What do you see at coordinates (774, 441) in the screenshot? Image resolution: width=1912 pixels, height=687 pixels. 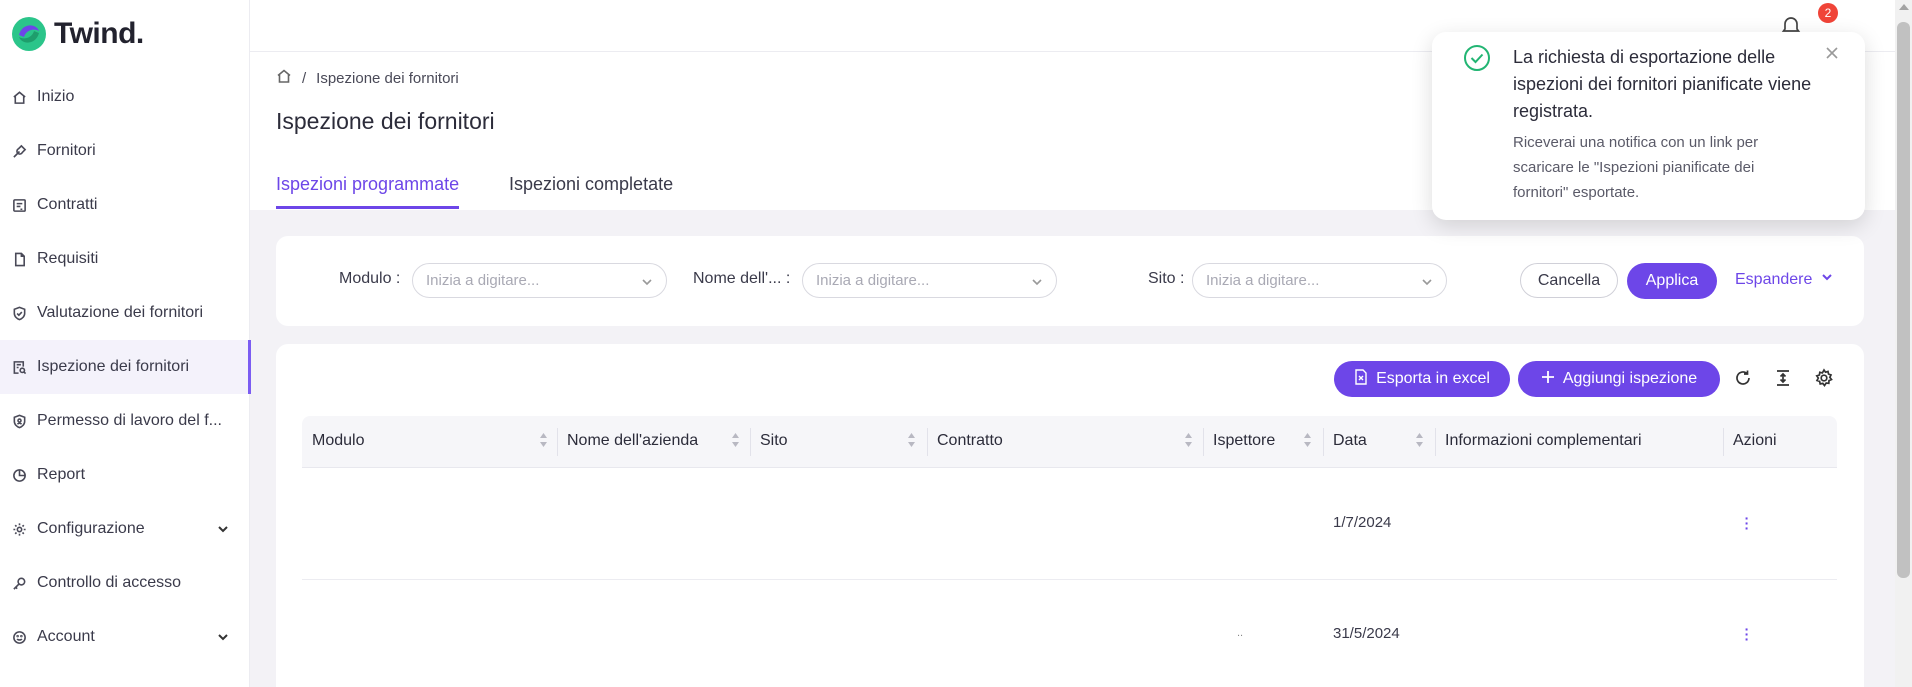 I see `column-header-sito: Sito` at bounding box center [774, 441].